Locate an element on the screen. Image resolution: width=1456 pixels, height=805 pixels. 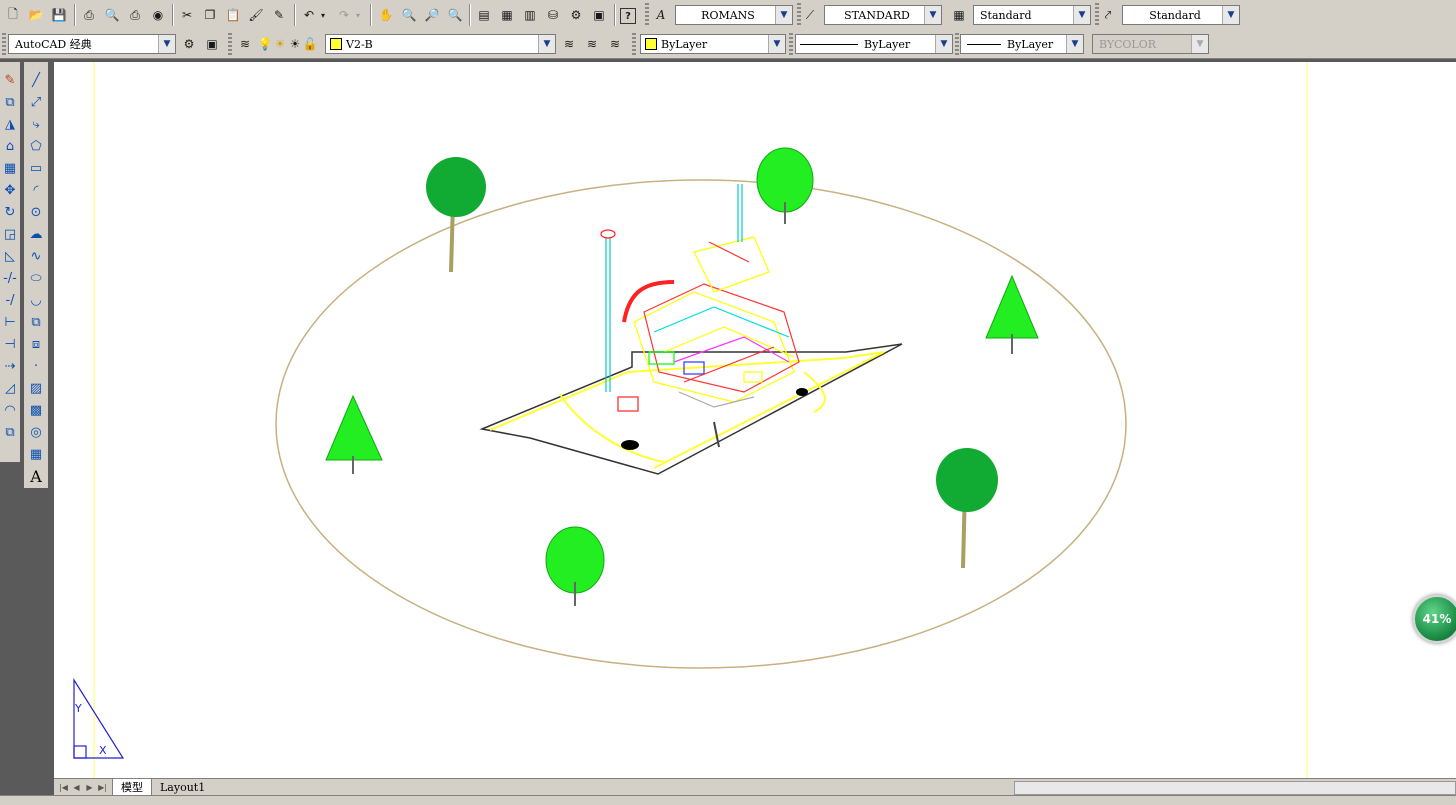
last-tab-icon: ▶| is located at coordinates (102, 787).